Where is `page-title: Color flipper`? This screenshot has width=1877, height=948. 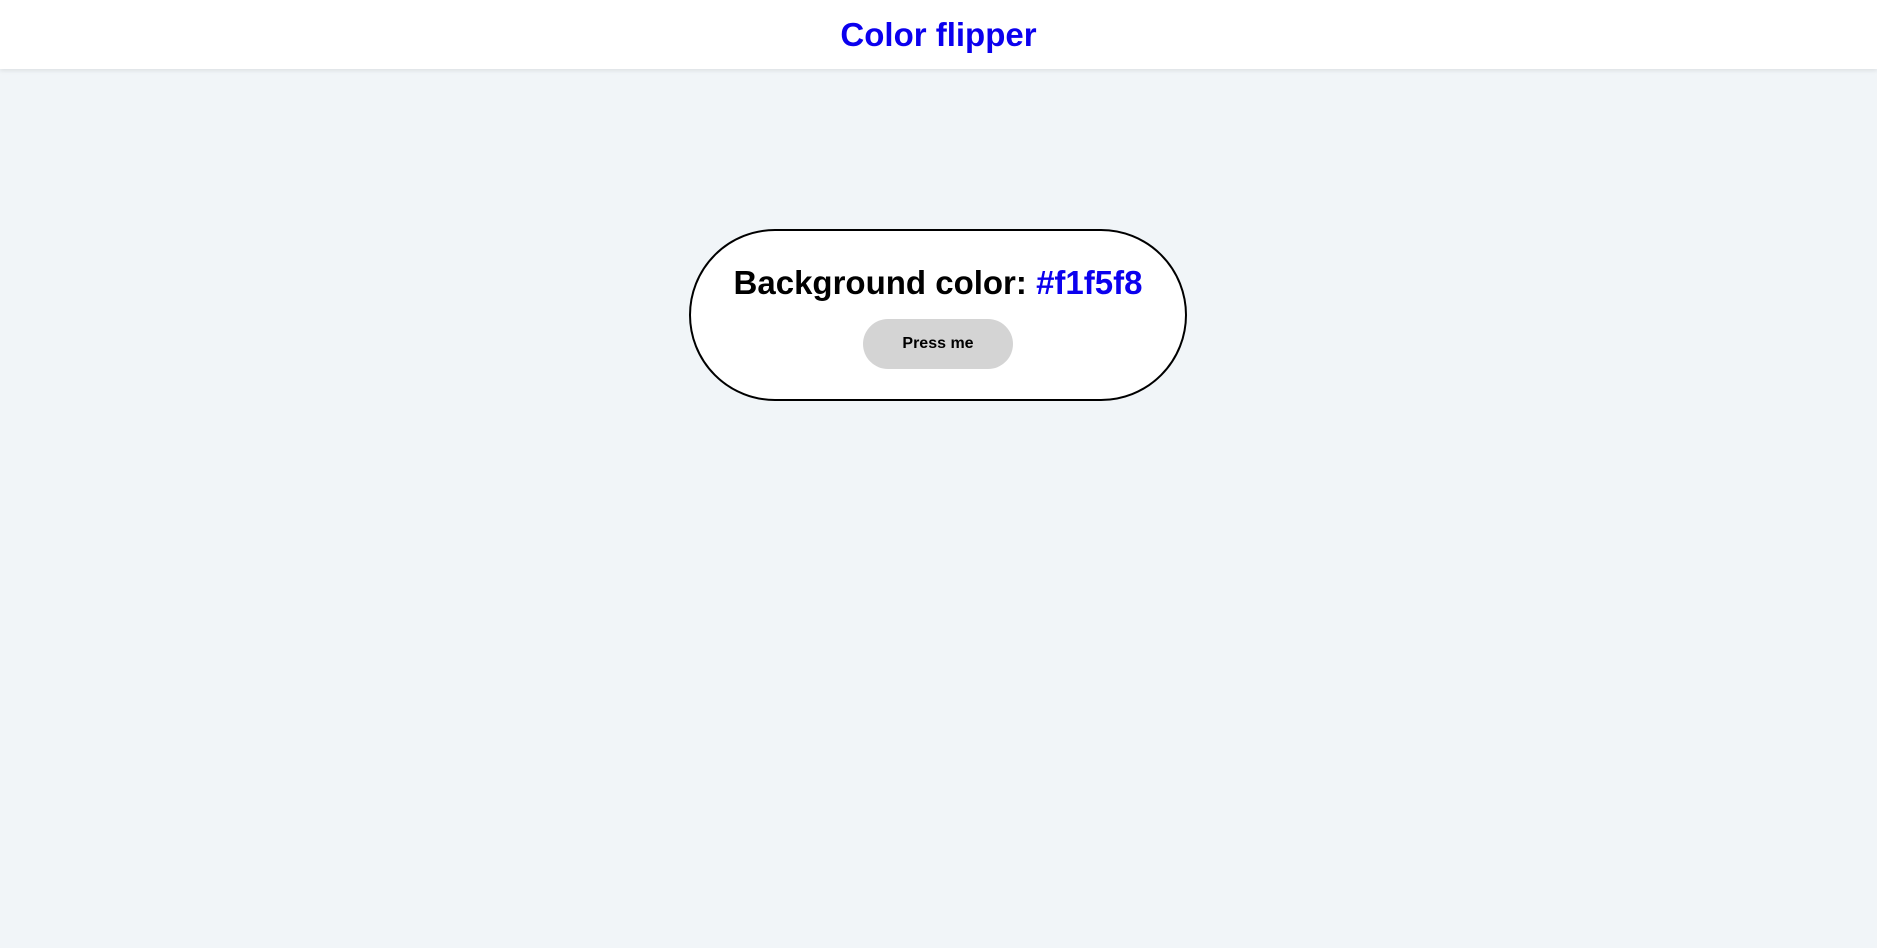
page-title: Color flipper is located at coordinates (938, 34).